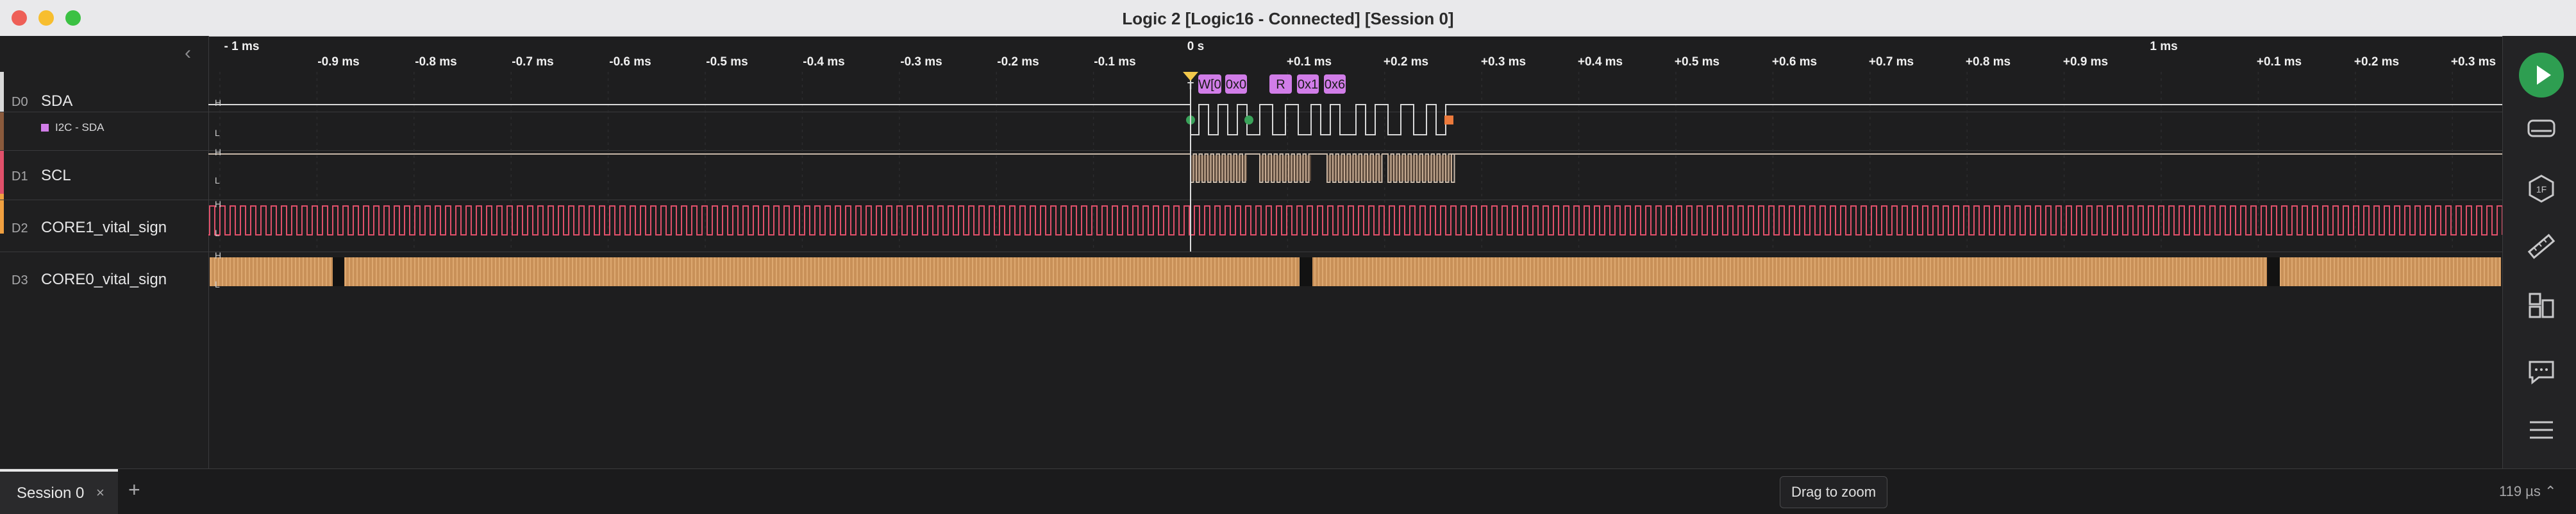 Image resolution: width=2576 pixels, height=514 pixels. I want to click on channel-number-d1: D1, so click(20, 176).